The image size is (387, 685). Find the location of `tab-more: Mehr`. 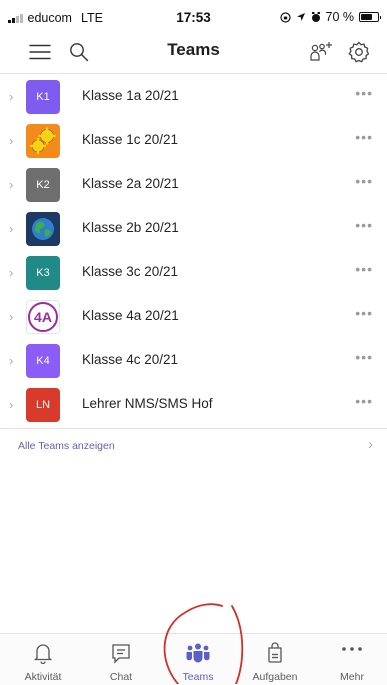

tab-more: Mehr is located at coordinates (352, 659).